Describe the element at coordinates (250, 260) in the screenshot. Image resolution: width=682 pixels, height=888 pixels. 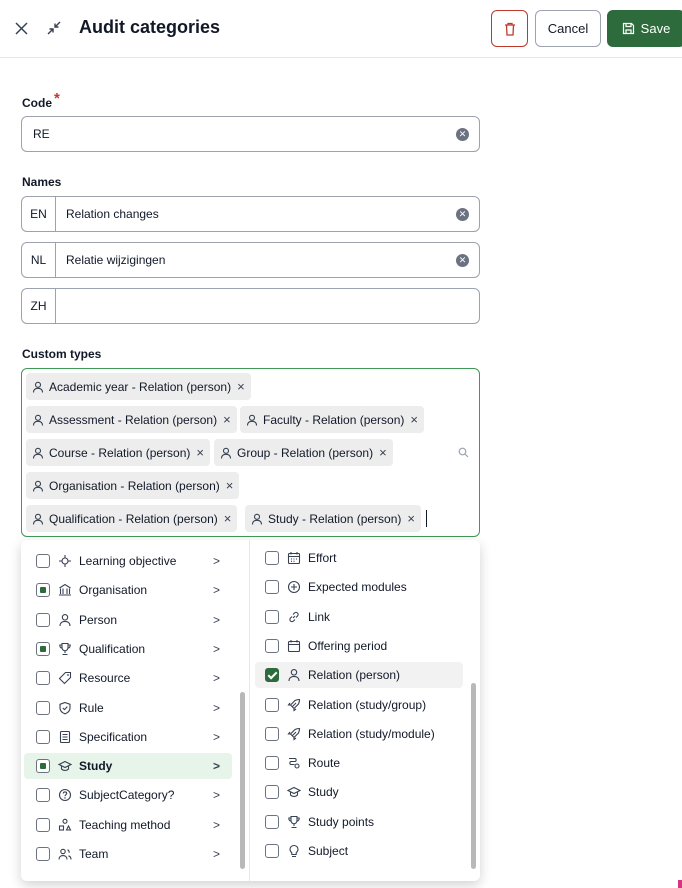
I see `name-field-nl: NL Relatie wijzigingen ✕` at that location.